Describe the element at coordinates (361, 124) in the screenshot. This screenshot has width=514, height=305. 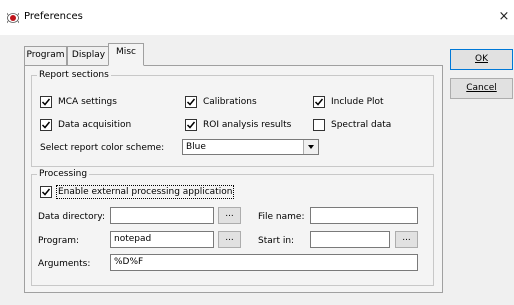
I see `checkbox-label: Spectral data` at that location.